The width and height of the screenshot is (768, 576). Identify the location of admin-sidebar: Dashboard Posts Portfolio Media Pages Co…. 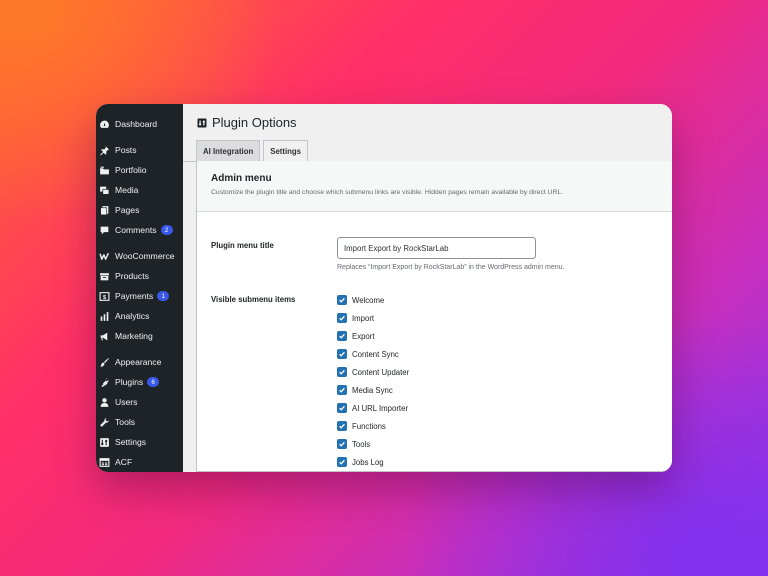
(139, 288).